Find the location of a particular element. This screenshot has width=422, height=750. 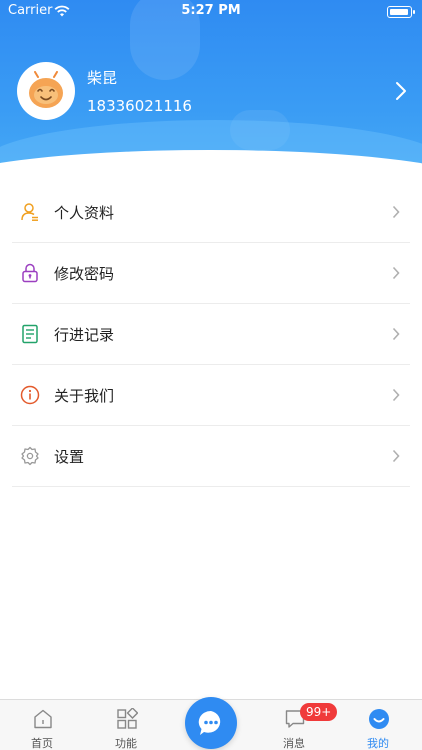

home-icon is located at coordinates (43, 719).